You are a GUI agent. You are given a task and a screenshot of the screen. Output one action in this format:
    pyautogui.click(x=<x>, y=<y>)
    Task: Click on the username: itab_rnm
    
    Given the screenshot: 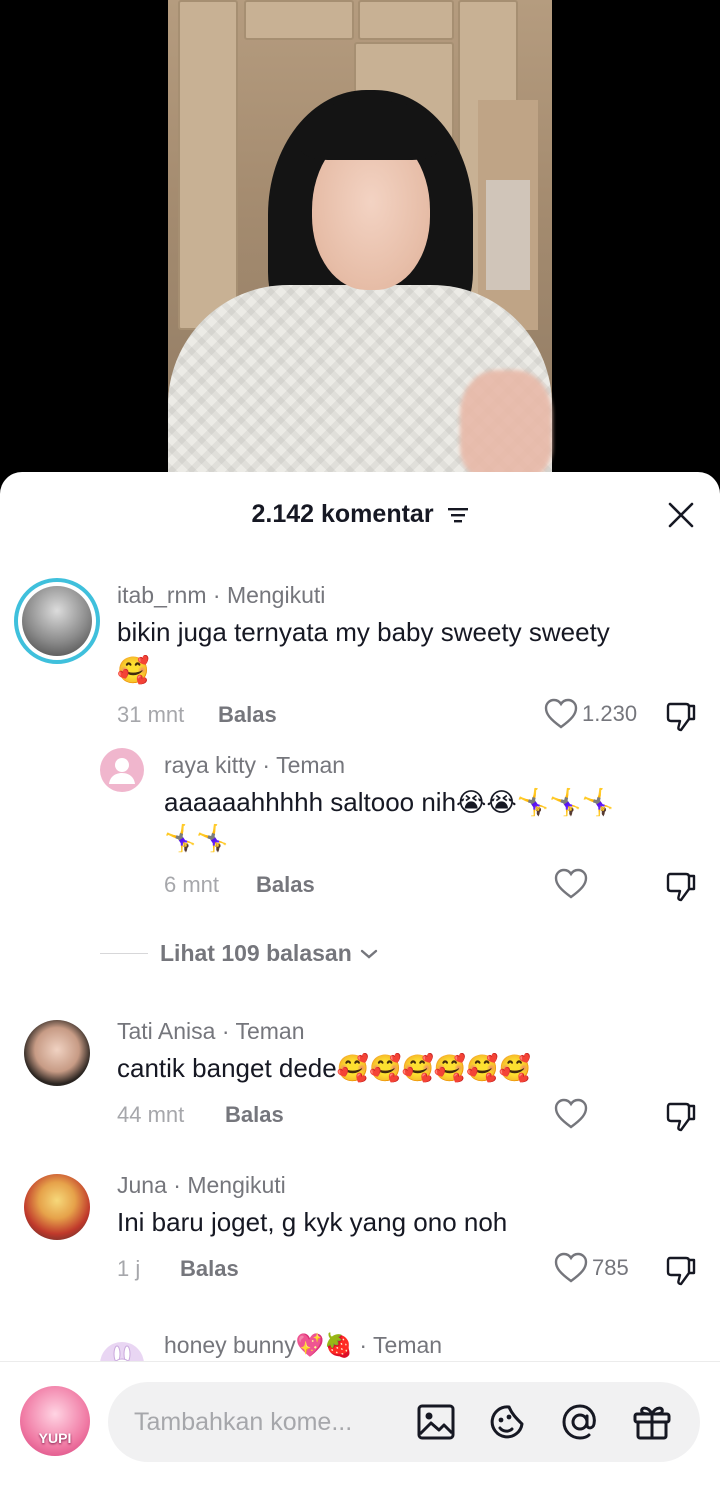 What is the action you would take?
    pyautogui.click(x=161, y=595)
    